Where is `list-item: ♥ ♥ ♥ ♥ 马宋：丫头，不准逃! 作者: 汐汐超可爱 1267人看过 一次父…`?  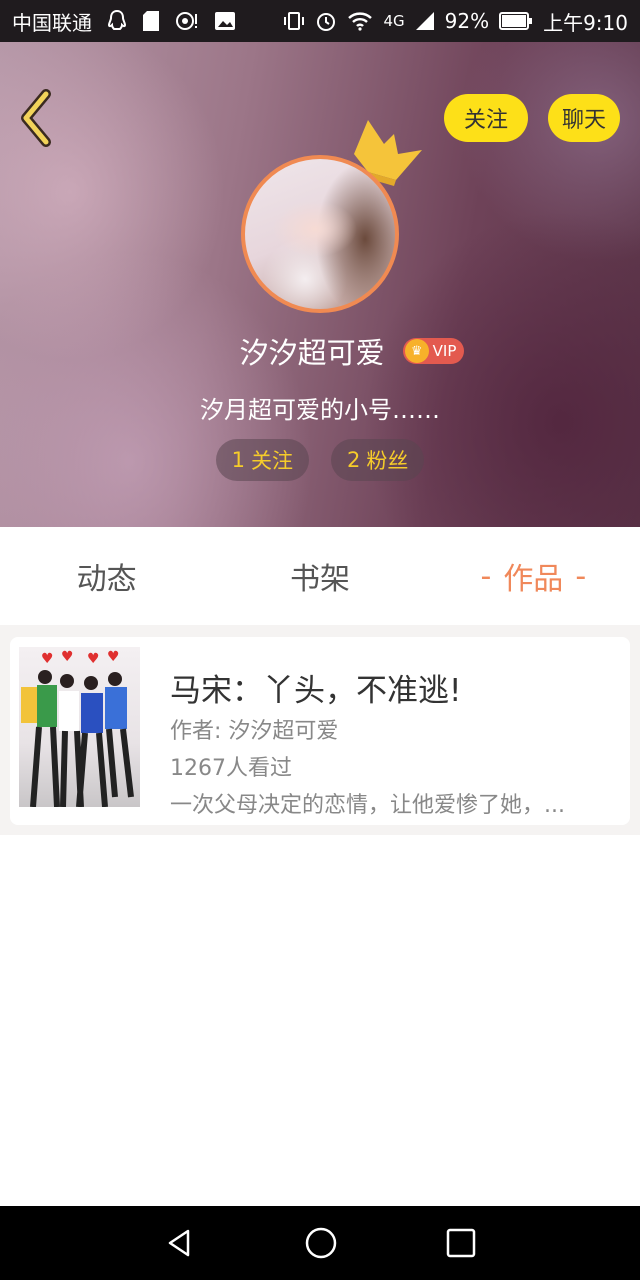 list-item: ♥ ♥ ♥ ♥ 马宋：丫头，不准逃! 作者: 汐汐超可爱 1267人看过 一次父… is located at coordinates (320, 731).